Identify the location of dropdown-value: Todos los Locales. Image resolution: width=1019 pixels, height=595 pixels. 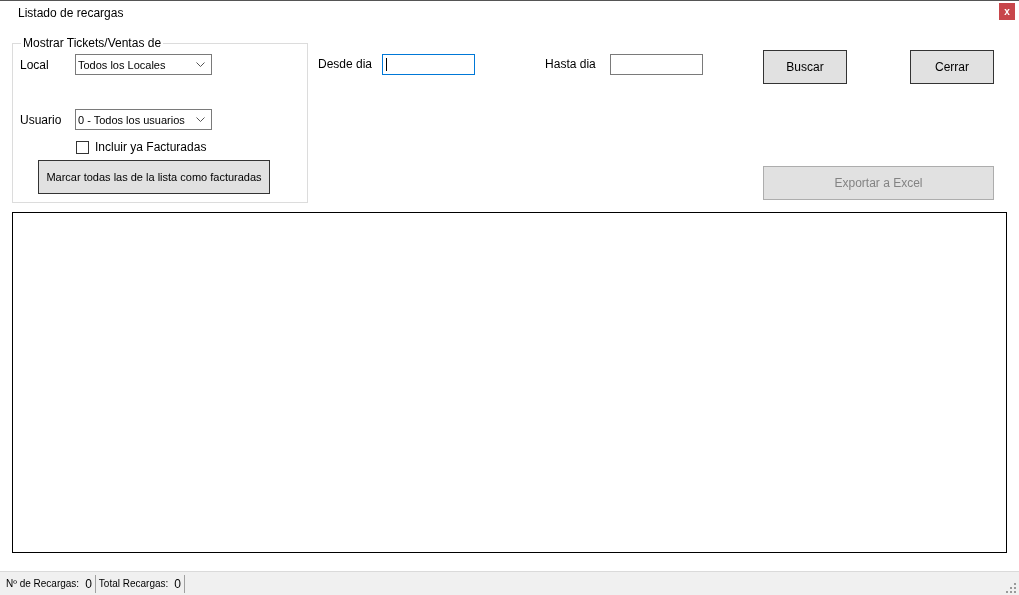
(122, 64).